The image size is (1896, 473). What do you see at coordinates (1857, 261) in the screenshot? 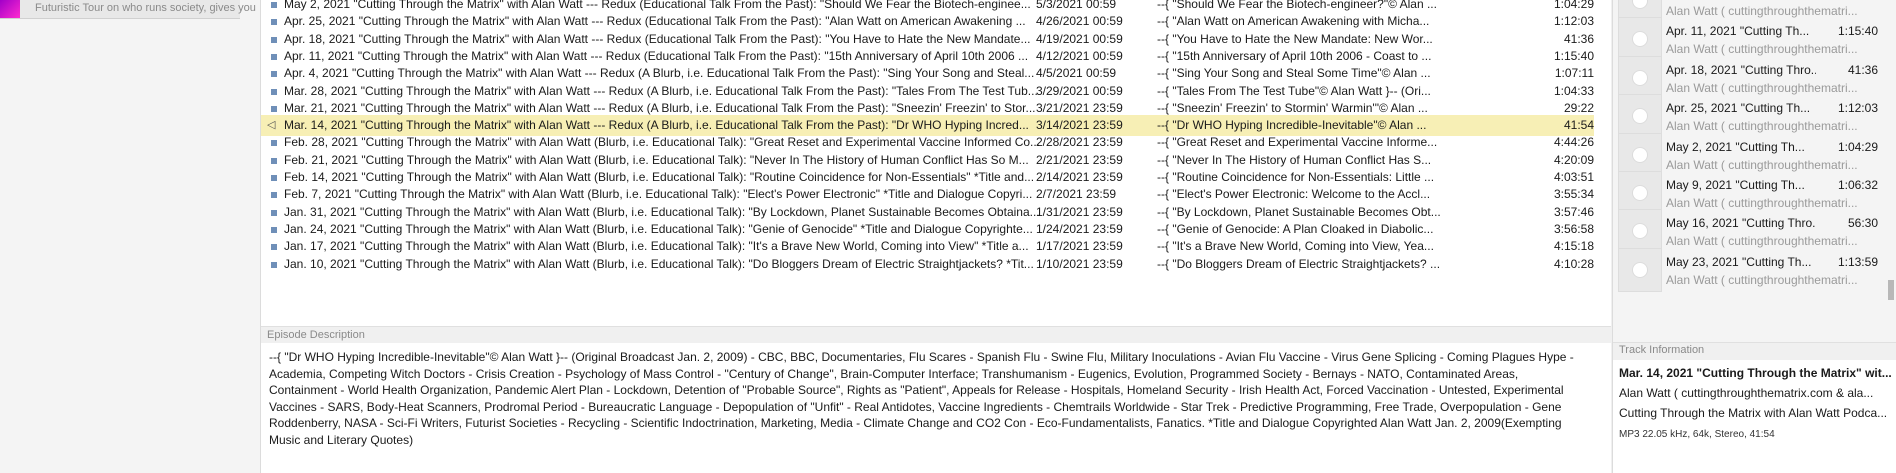
I see `episode-tile-duration: 1:13:59` at bounding box center [1857, 261].